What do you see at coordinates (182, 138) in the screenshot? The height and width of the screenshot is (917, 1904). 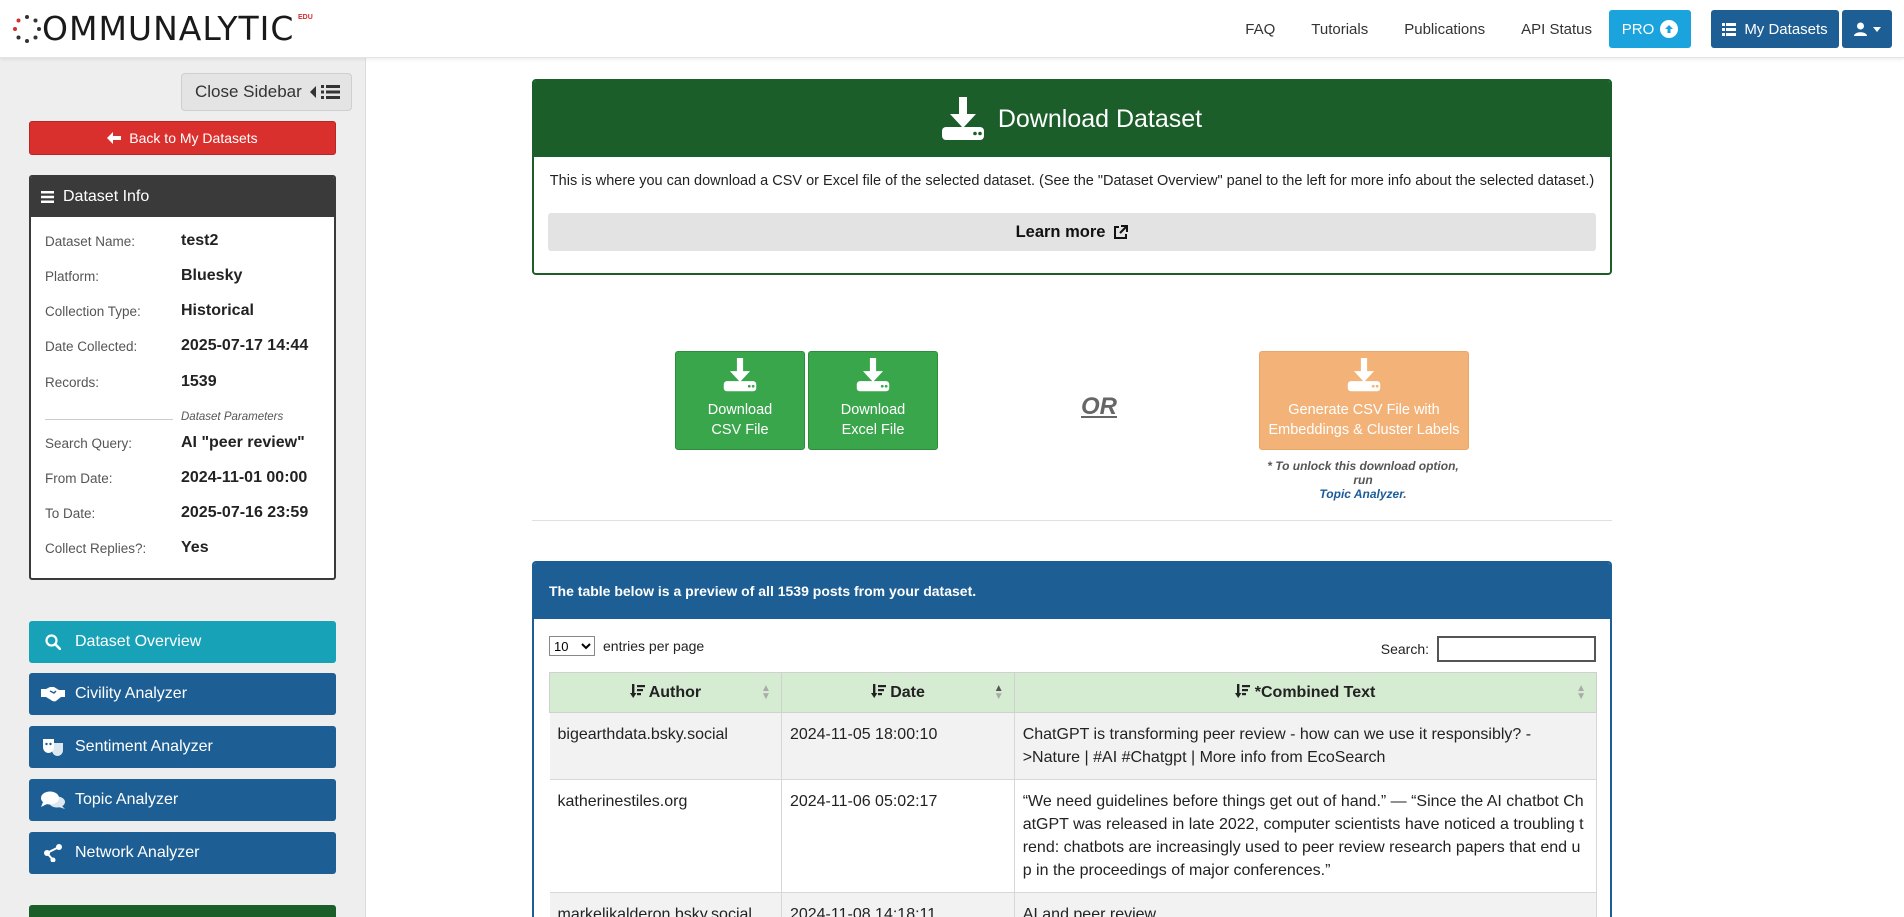 I see `back-to-my-datasets-button: Back to My Datasets` at bounding box center [182, 138].